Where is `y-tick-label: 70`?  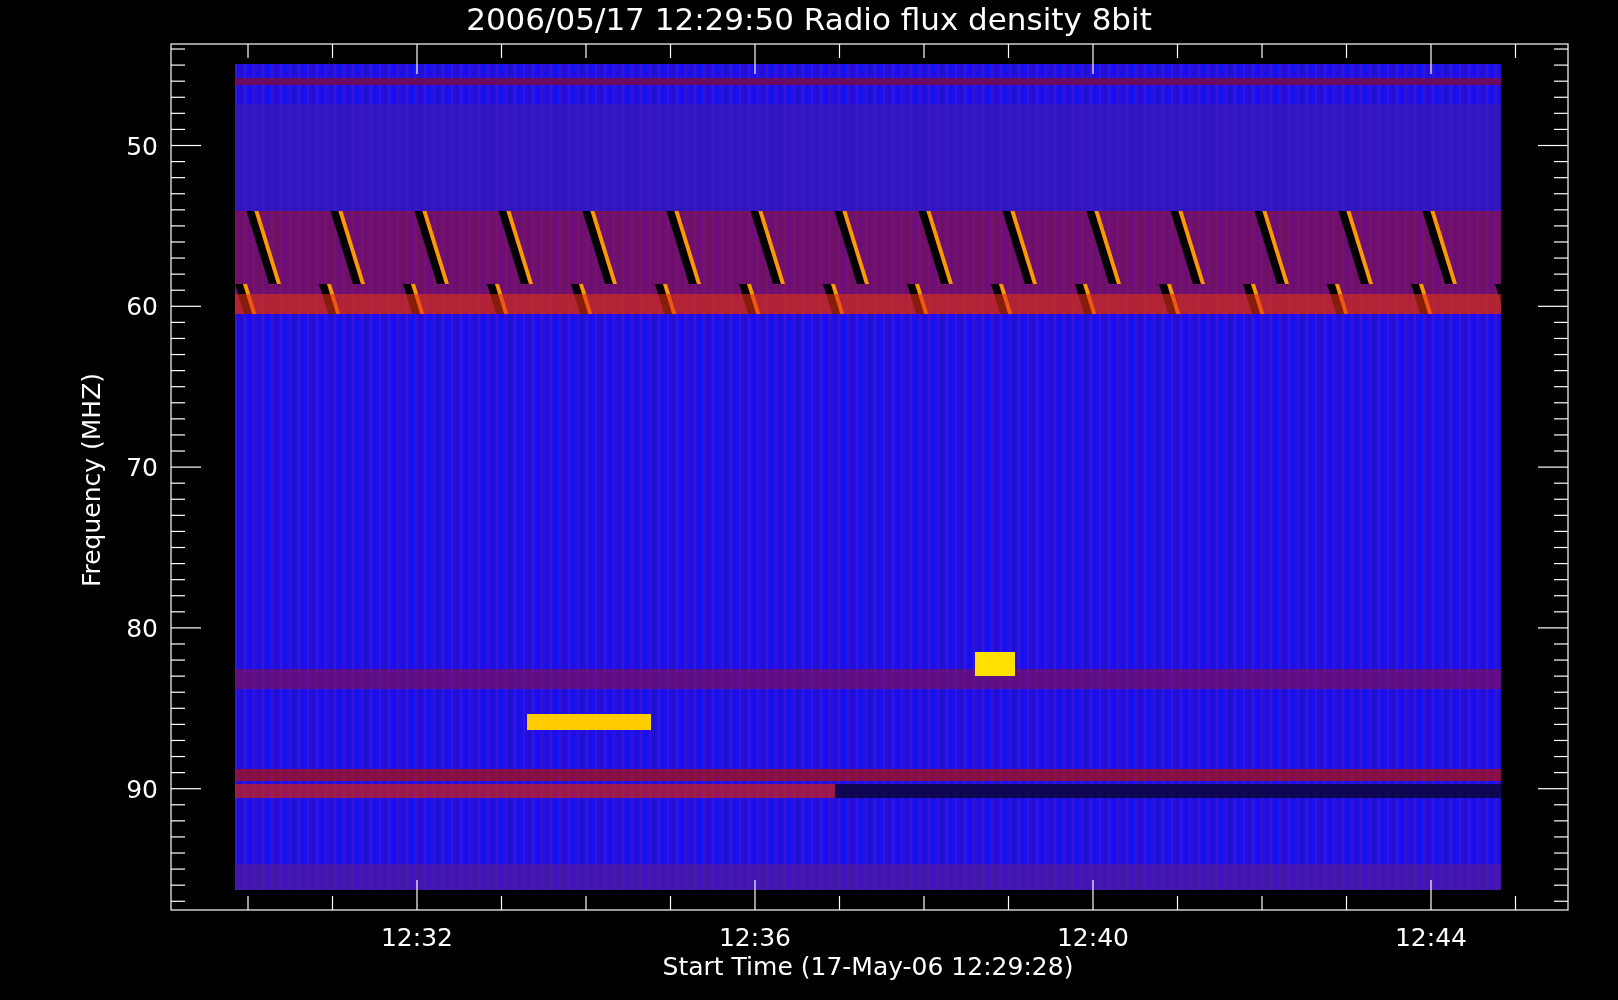
y-tick-label: 70 is located at coordinates (142, 468).